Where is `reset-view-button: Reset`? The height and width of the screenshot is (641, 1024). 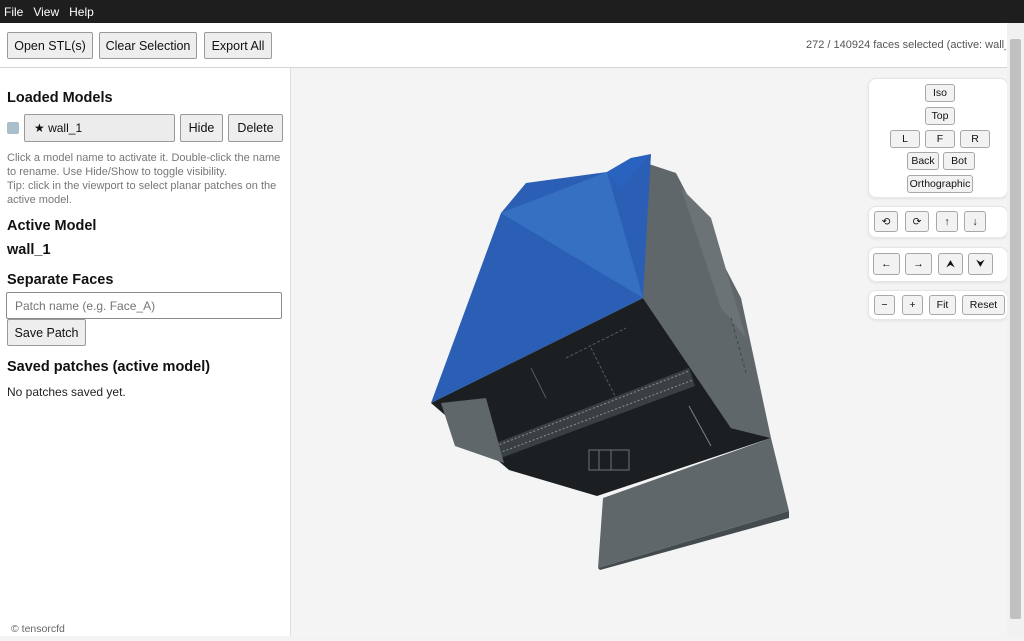
reset-view-button: Reset is located at coordinates (983, 305).